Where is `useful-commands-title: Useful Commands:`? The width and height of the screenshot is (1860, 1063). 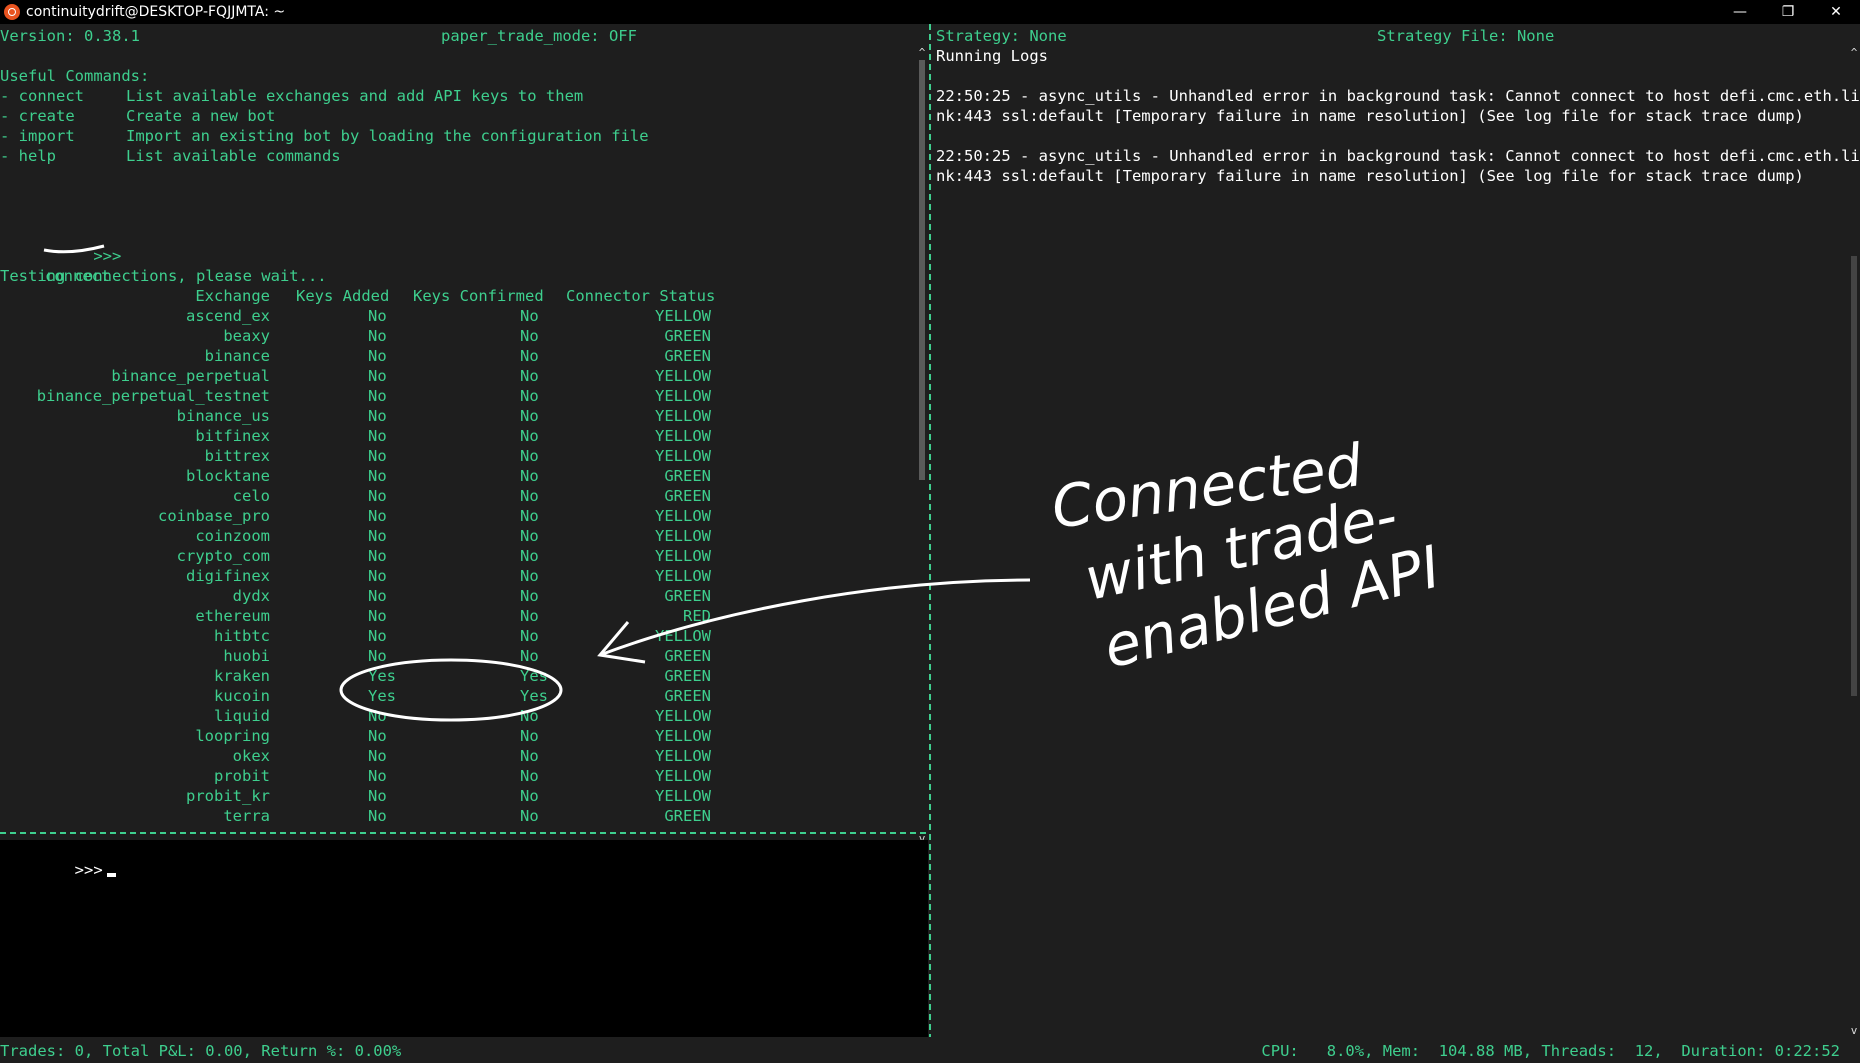 useful-commands-title: Useful Commands: is located at coordinates (75, 76).